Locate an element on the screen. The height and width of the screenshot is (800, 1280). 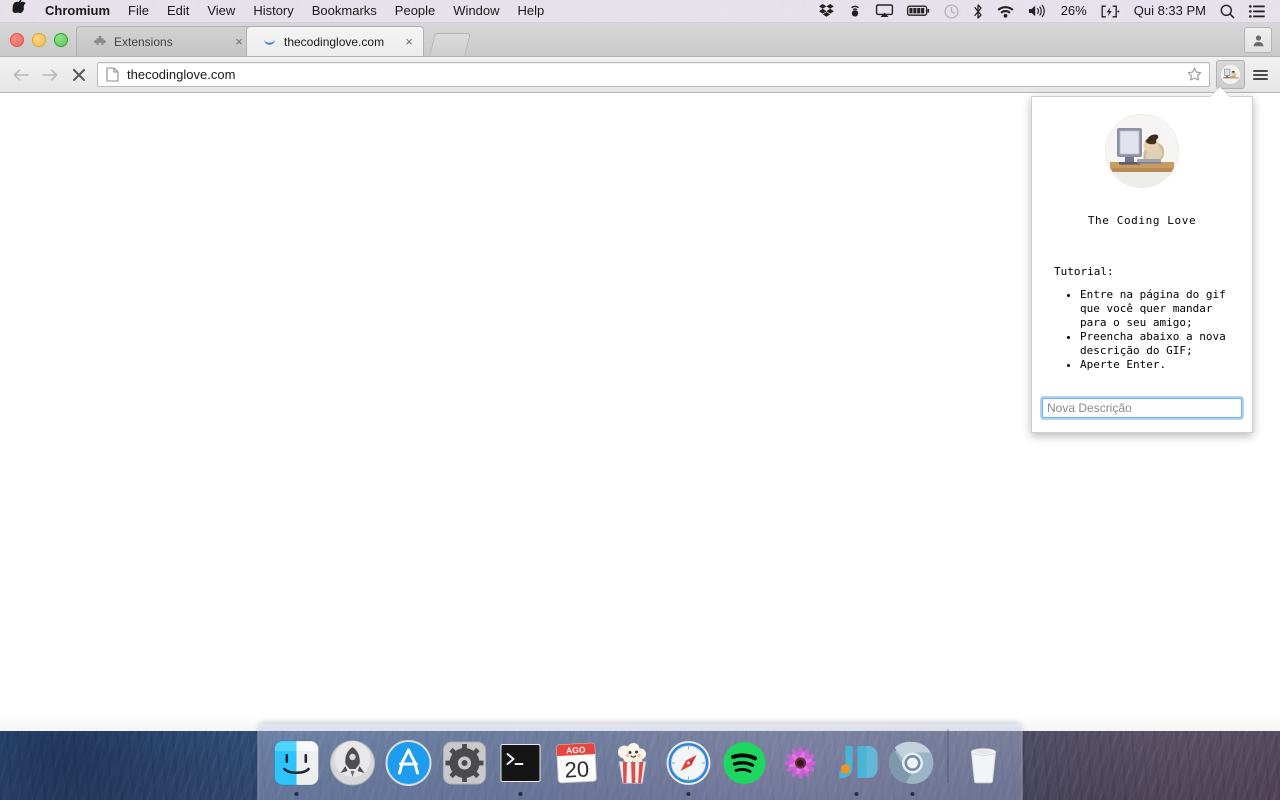
macos-dock: AGO 20 is located at coordinates (640, 761).